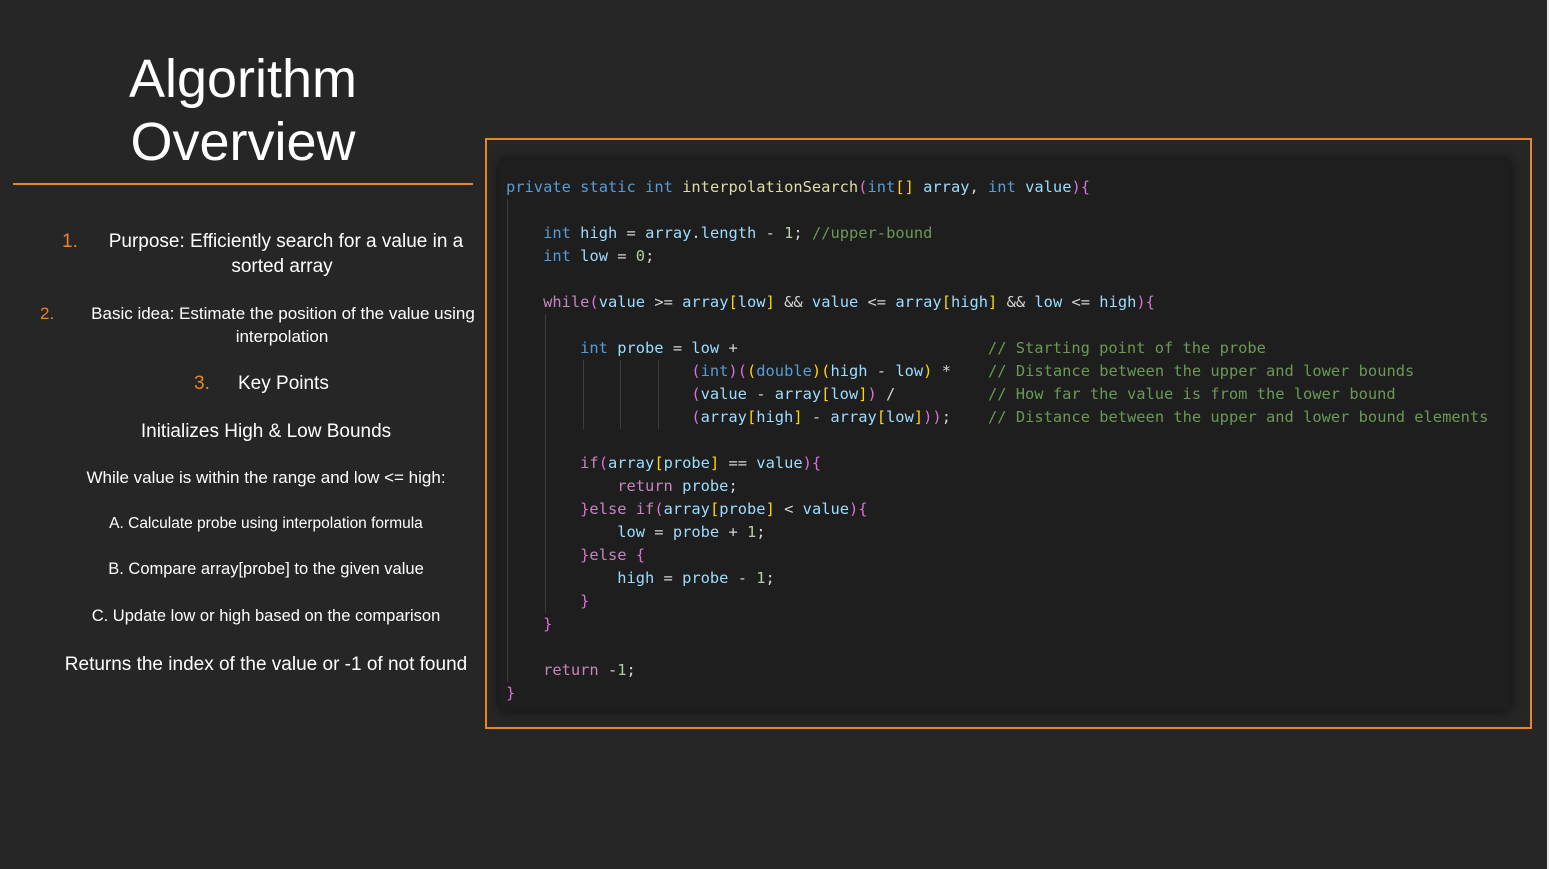 Image resolution: width=1549 pixels, height=869 pixels. I want to click on code-line: return -1;, so click(589, 670).